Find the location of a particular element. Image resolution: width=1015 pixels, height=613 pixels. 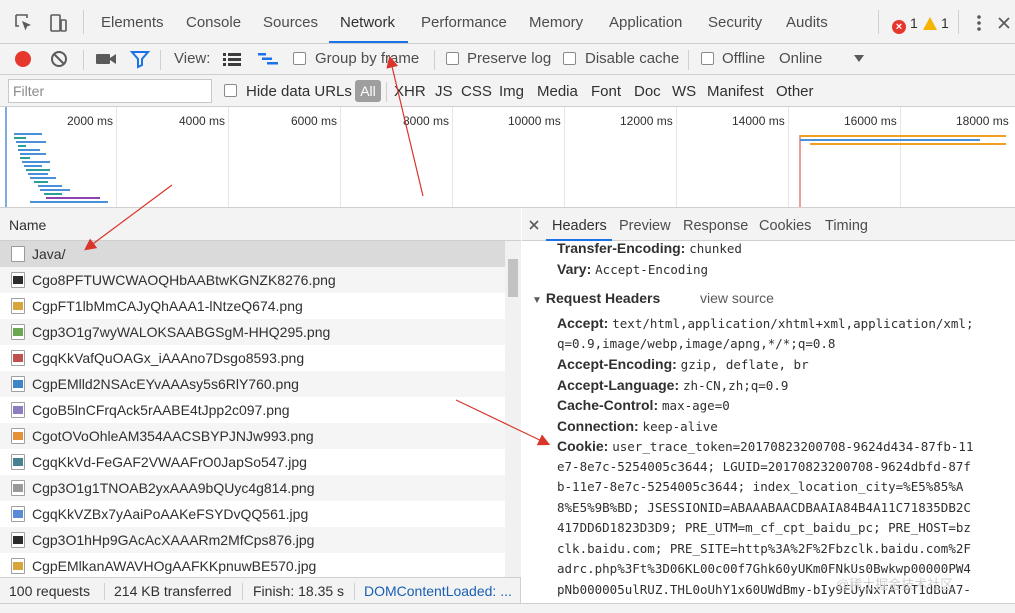

group-by-frame-checkbox is located at coordinates (299, 58).